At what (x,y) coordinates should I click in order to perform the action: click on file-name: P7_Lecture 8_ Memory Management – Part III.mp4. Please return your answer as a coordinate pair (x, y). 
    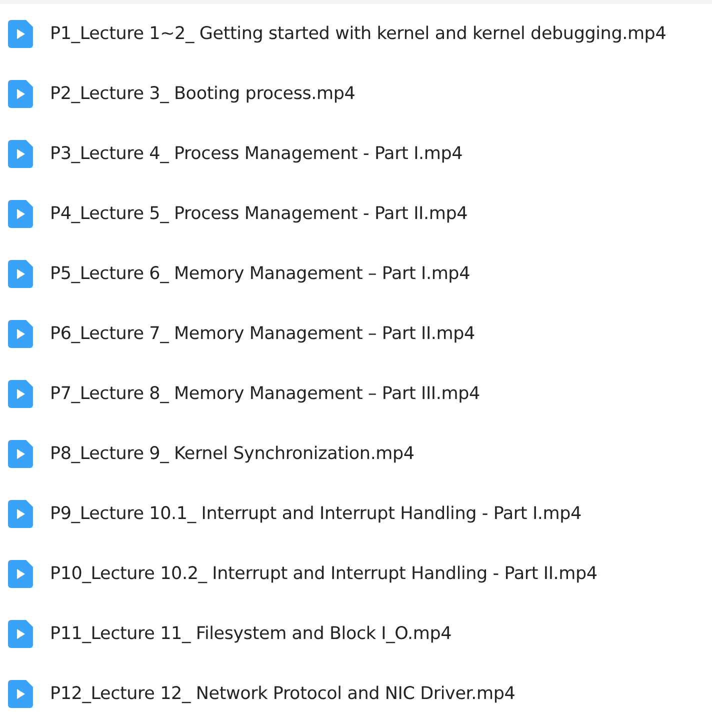
    Looking at the image, I should click on (265, 394).